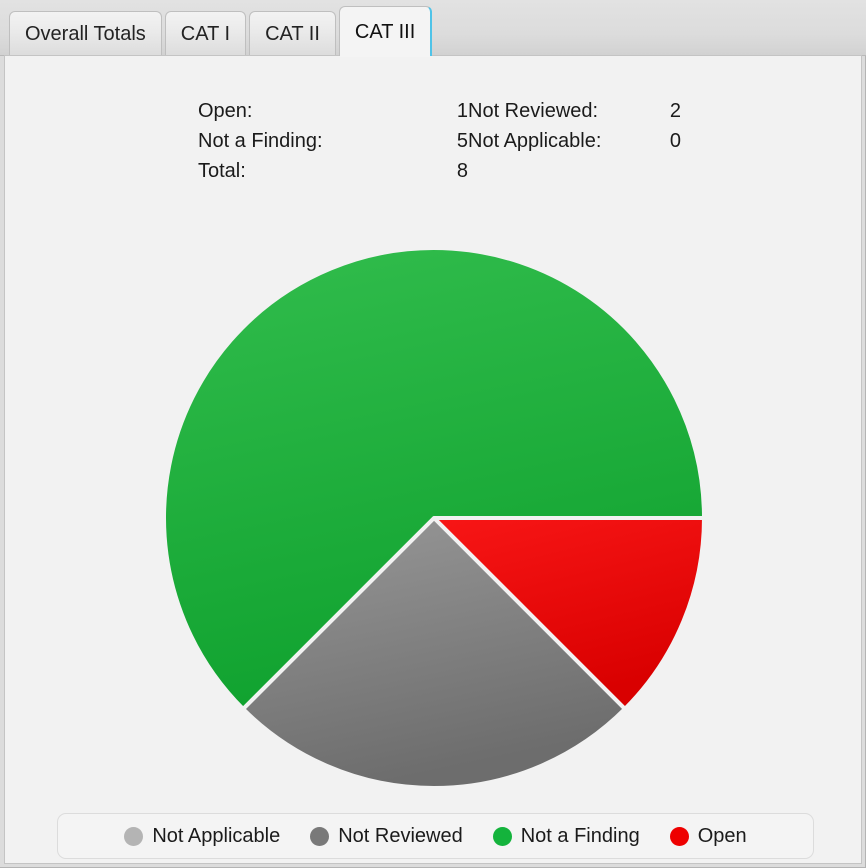  Describe the element at coordinates (462, 141) in the screenshot. I see `stat-value-not-a-finding: 5` at that location.